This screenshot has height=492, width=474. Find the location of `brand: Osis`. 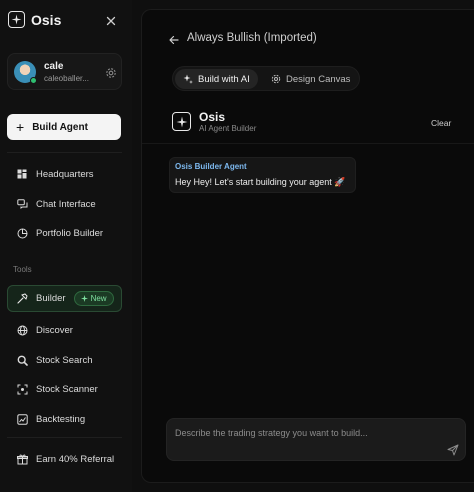

brand: Osis is located at coordinates (34, 19).